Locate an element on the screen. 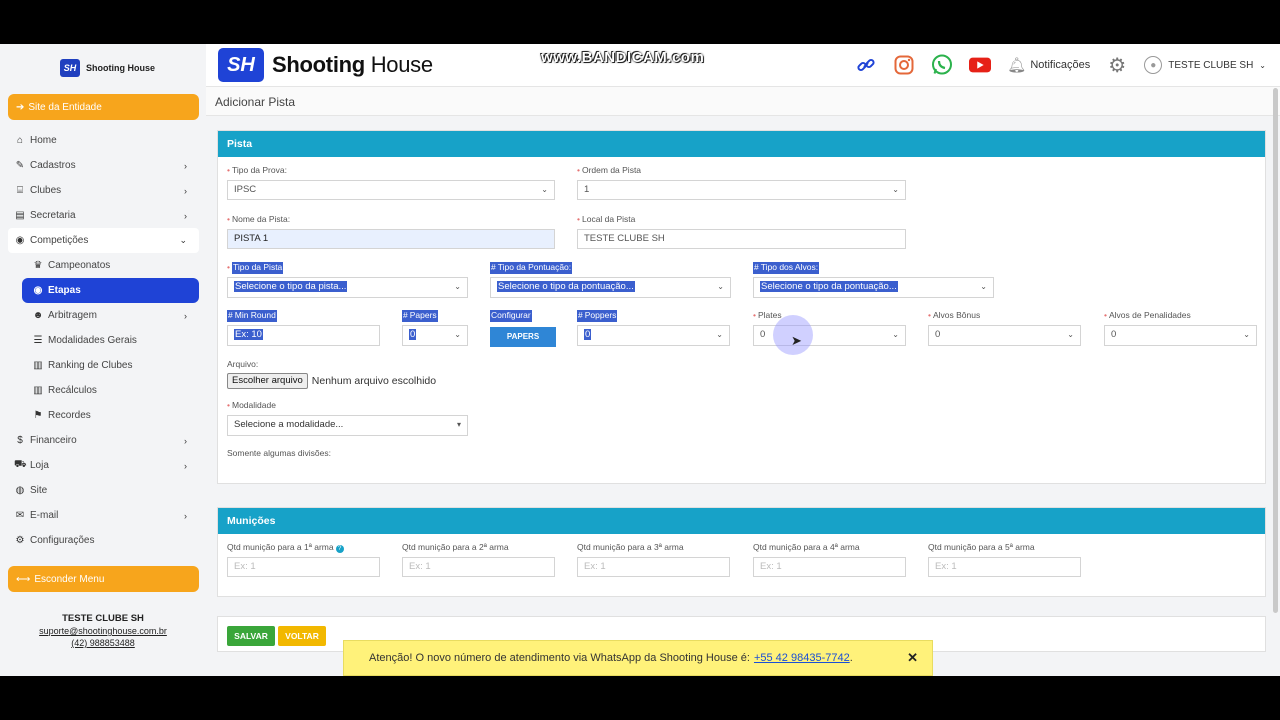 The image size is (1280, 720). modalidade-label-text: Modalidade is located at coordinates (253, 405).